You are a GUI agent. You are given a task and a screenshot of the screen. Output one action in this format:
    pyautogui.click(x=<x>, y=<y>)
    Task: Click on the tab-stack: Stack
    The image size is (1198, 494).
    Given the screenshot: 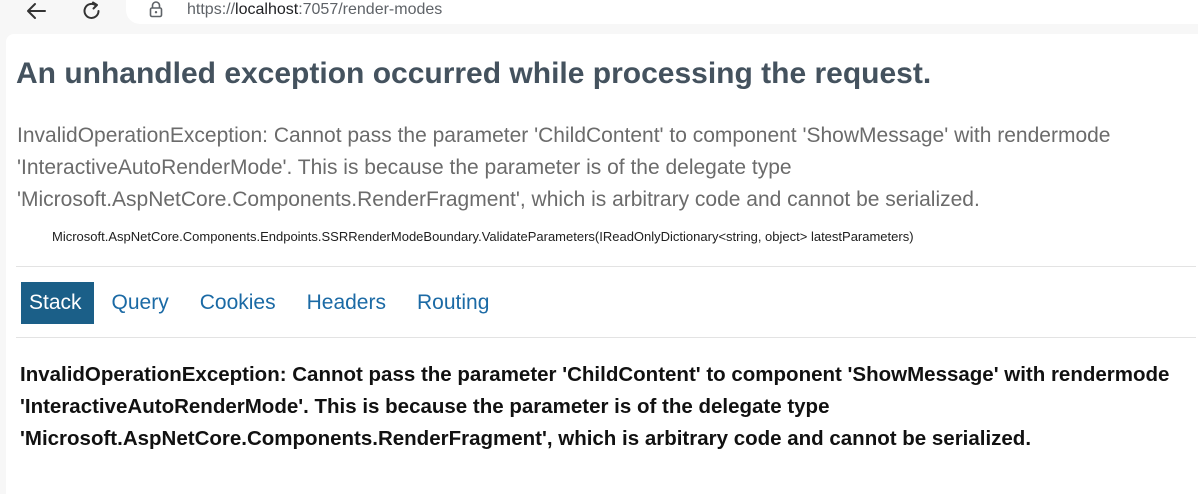 What is the action you would take?
    pyautogui.click(x=57, y=303)
    